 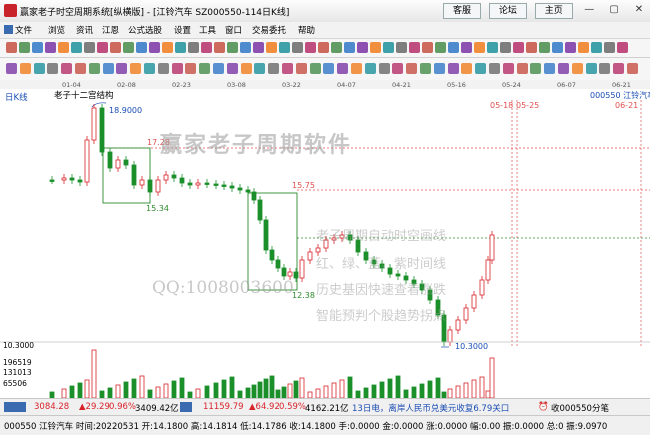 I want to click on menu-tools: 工具, so click(x=207, y=30).